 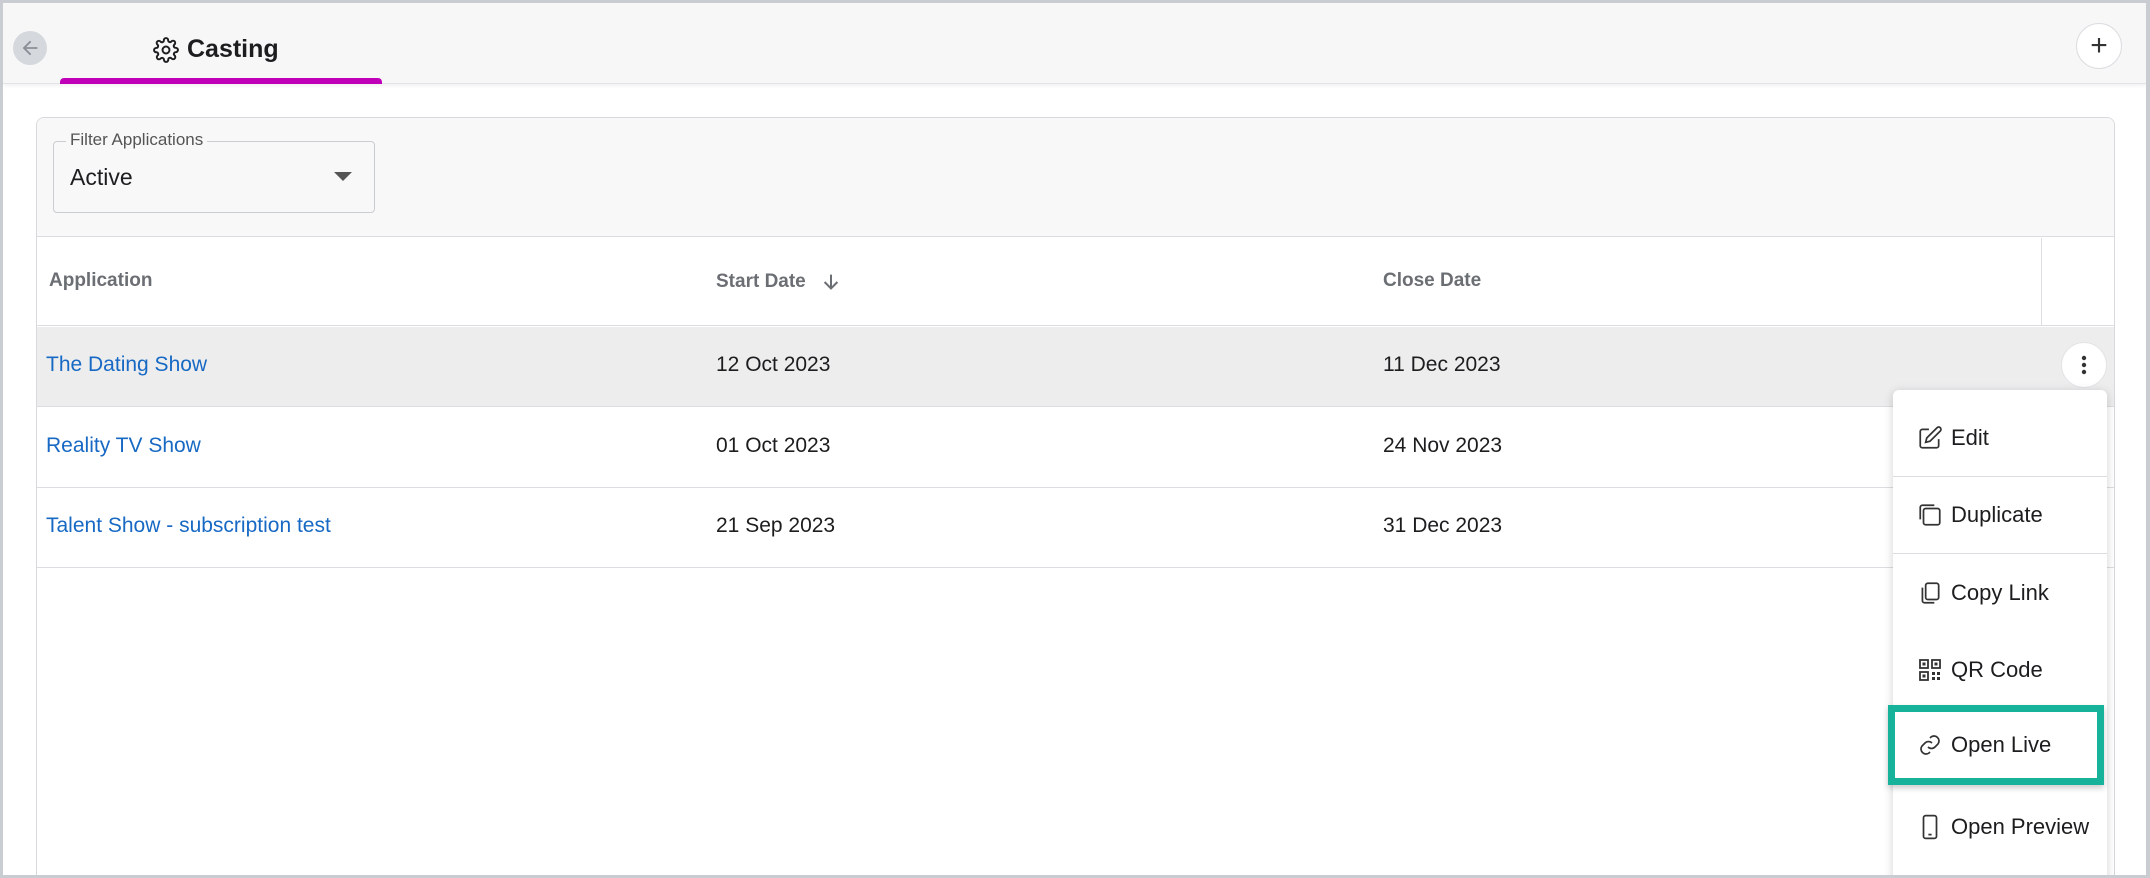 What do you see at coordinates (1930, 515) in the screenshot?
I see `duplicate-icon` at bounding box center [1930, 515].